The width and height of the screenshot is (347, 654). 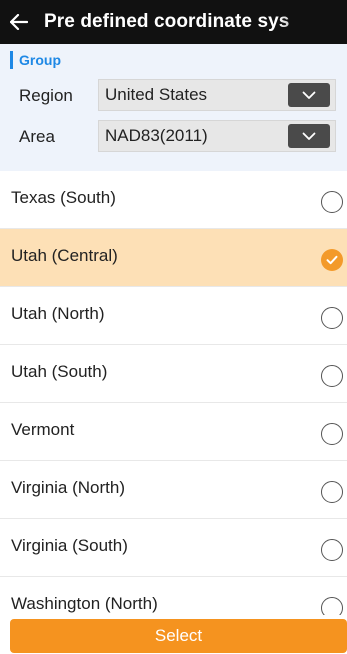 What do you see at coordinates (312, 22) in the screenshot?
I see `title-fade` at bounding box center [312, 22].